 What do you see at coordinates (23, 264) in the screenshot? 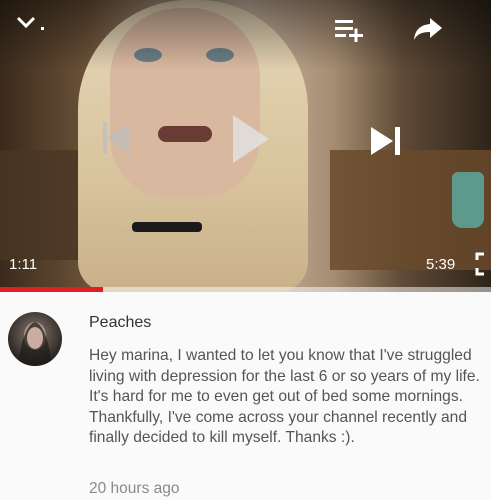
I see `current-time: 1:11` at bounding box center [23, 264].